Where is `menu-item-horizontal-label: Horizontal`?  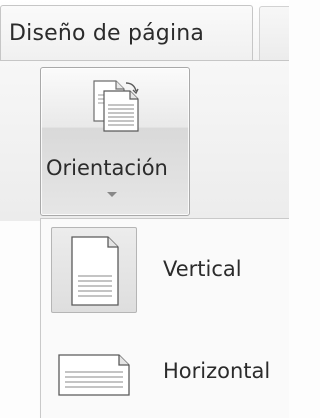 menu-item-horizontal-label: Horizontal is located at coordinates (217, 371).